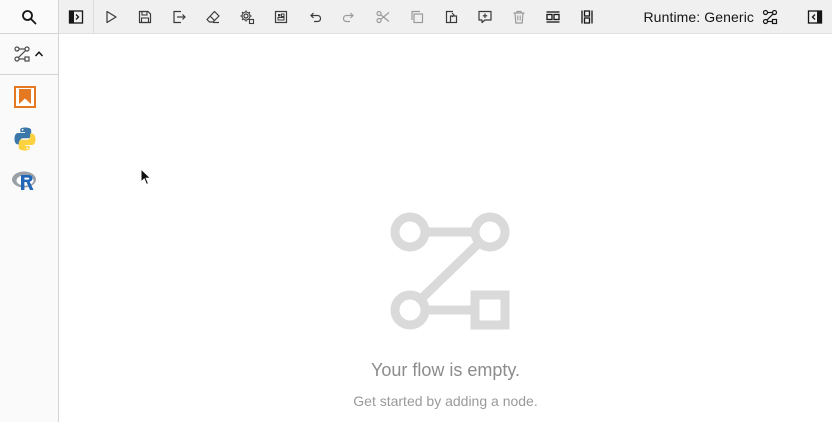  I want to click on palette-category-toggle, so click(29, 54).